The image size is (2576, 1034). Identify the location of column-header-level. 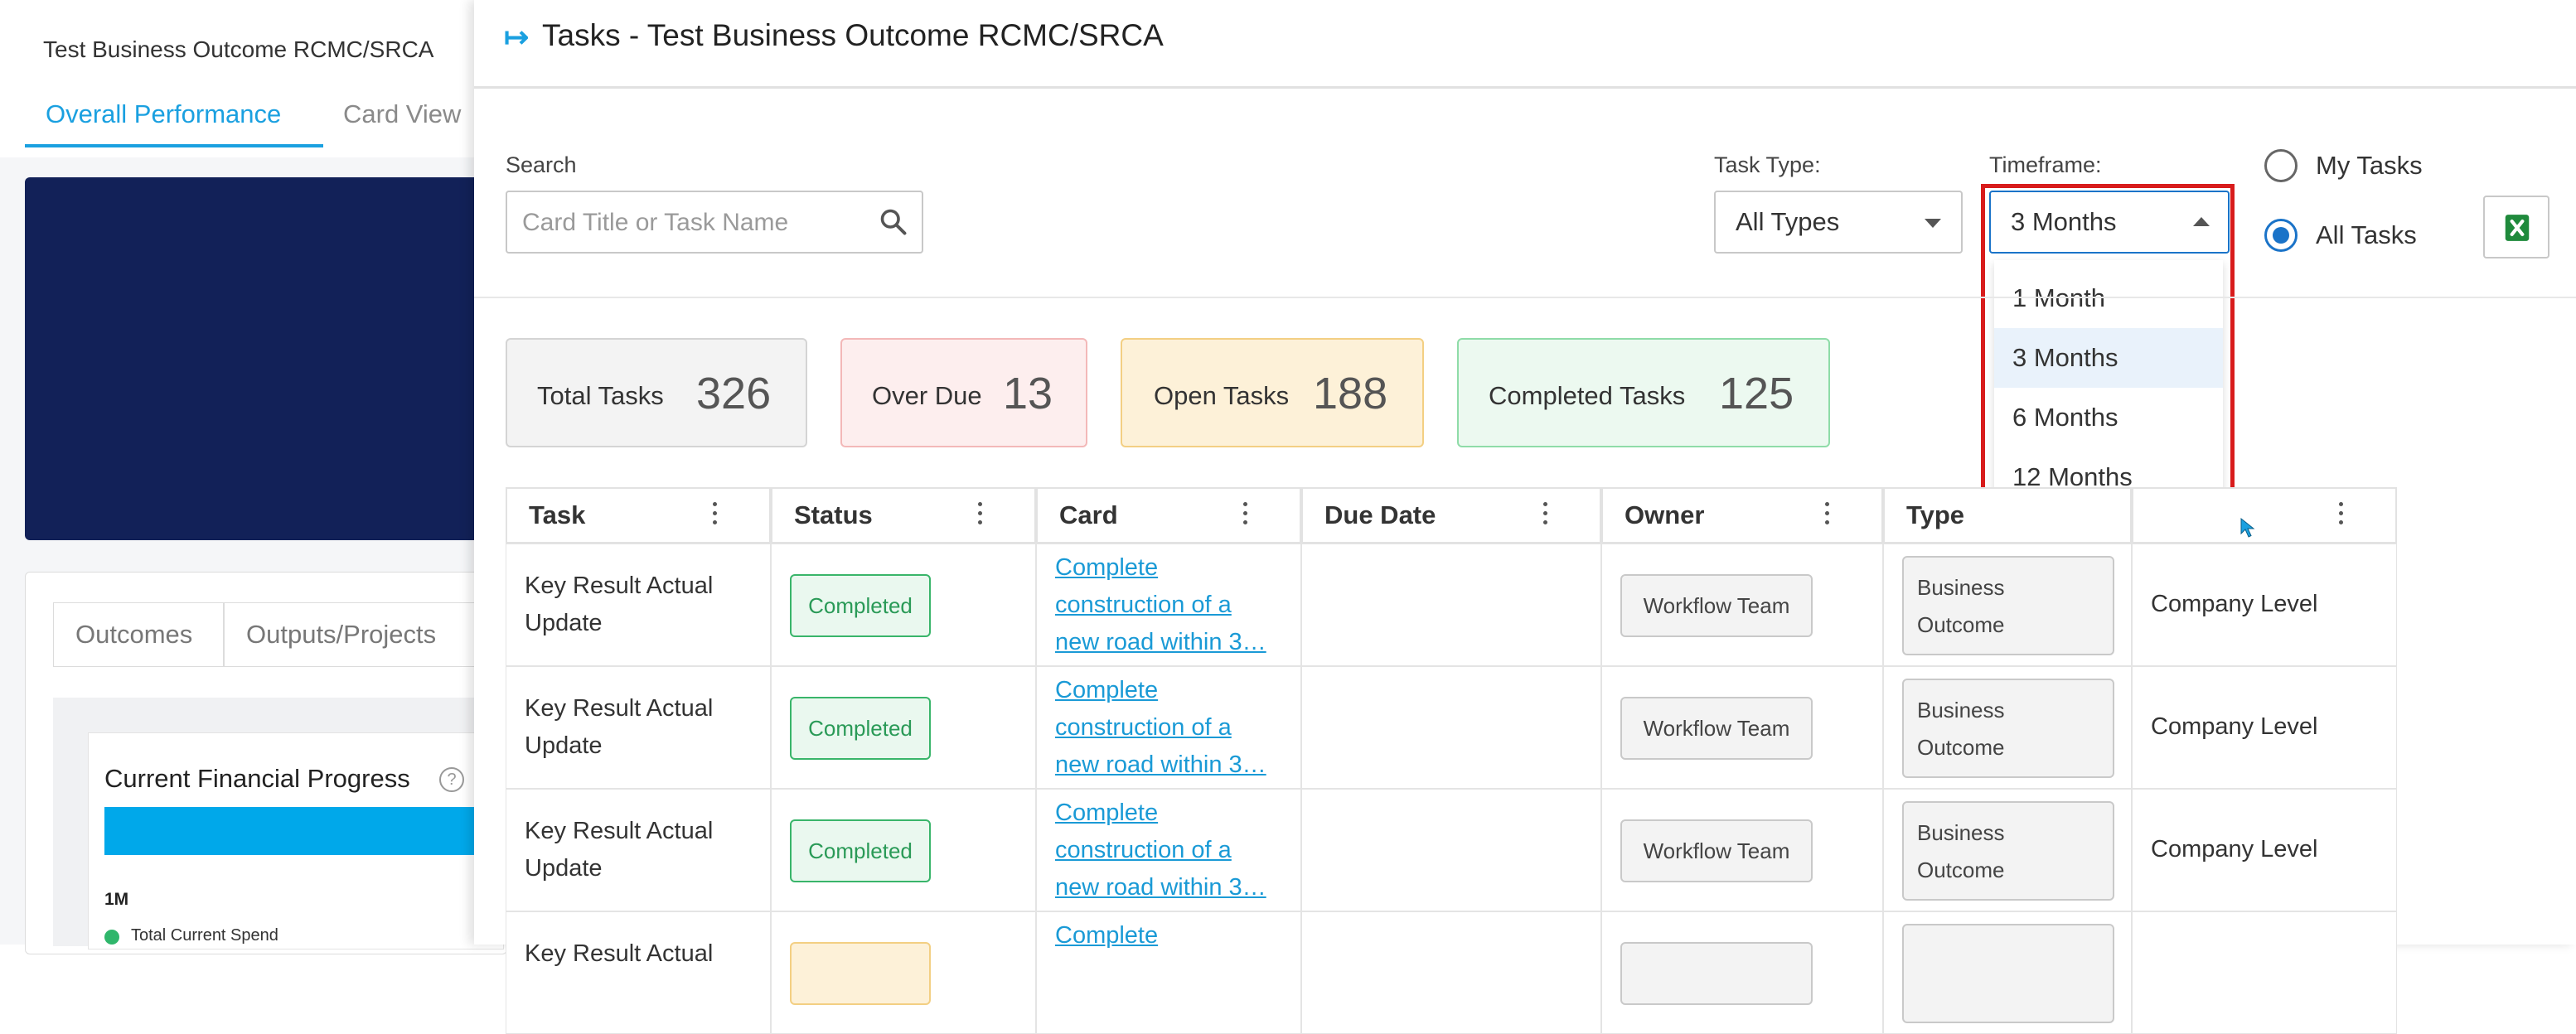
(2264, 516).